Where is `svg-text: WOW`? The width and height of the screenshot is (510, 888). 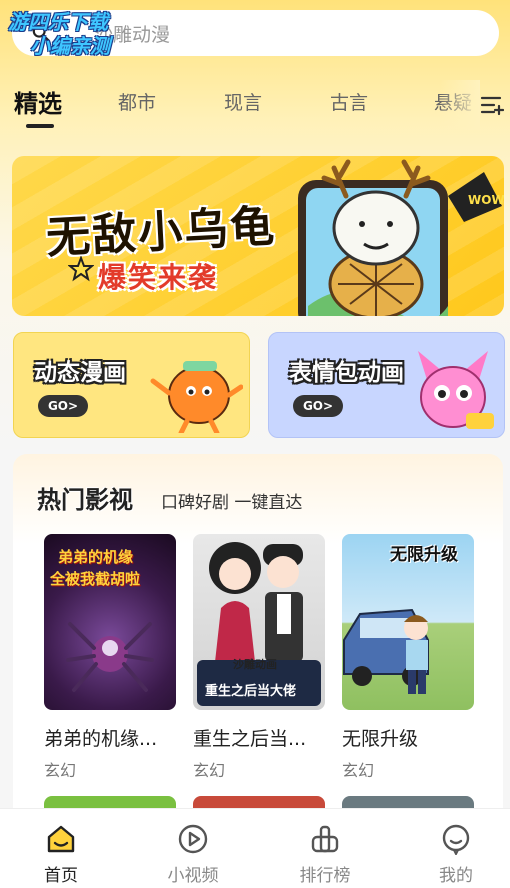
svg-text: WOW is located at coordinates (486, 200).